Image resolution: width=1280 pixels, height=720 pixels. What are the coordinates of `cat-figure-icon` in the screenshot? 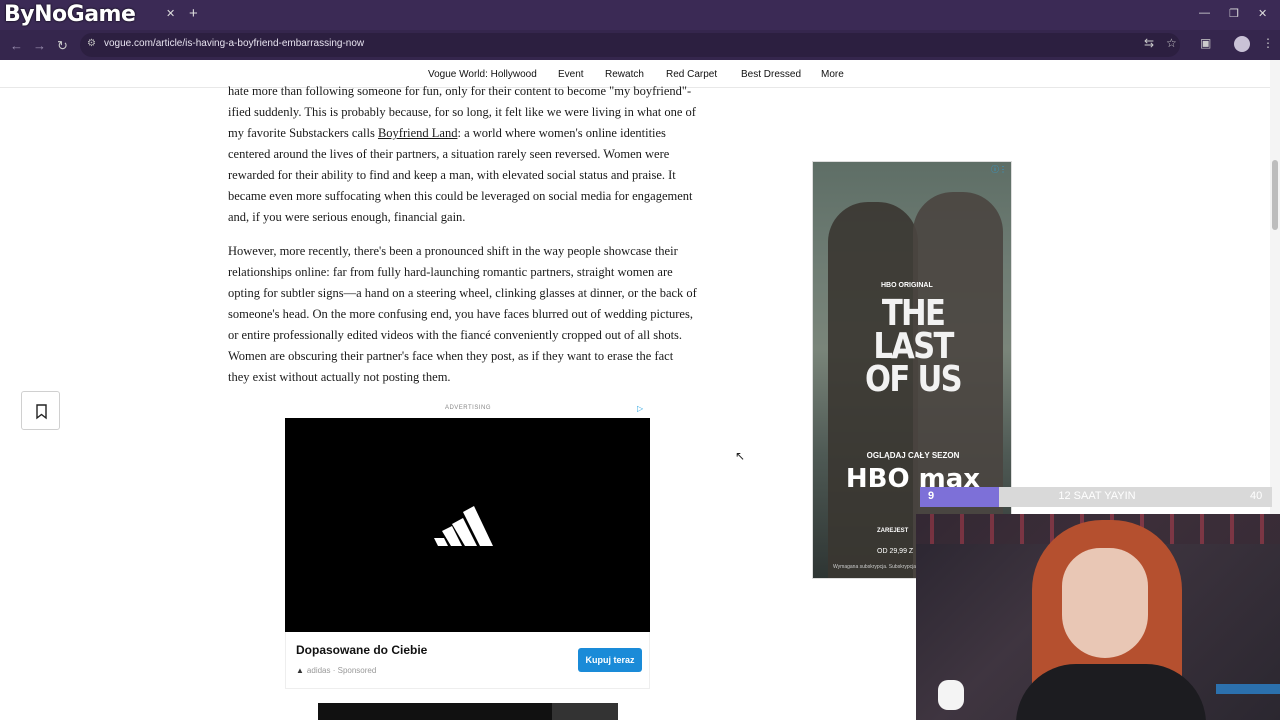 It's located at (951, 695).